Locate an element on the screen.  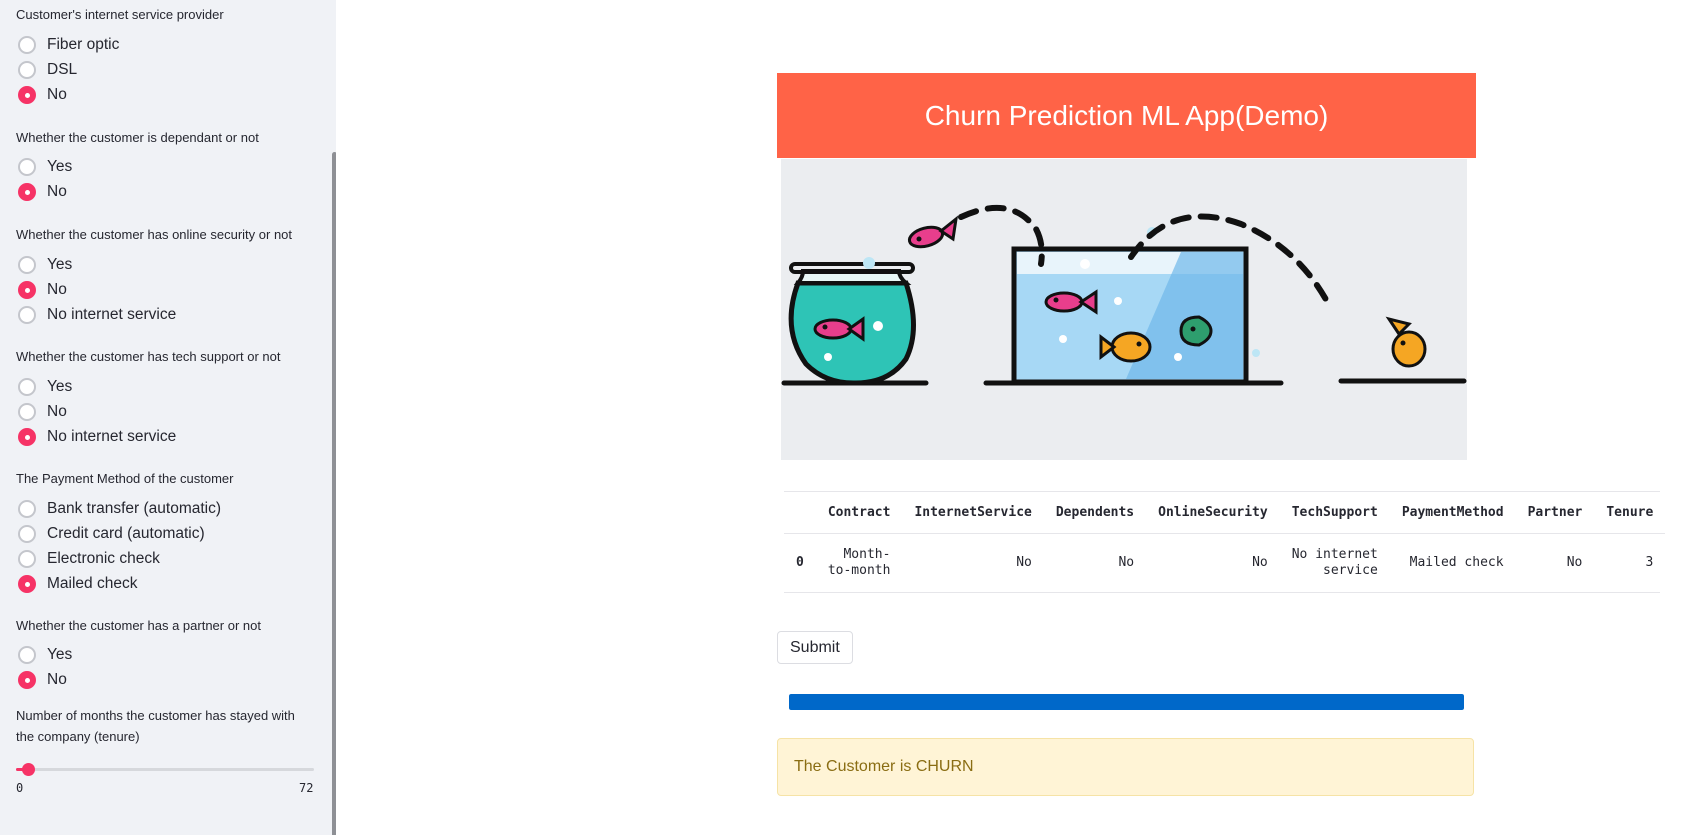
radio-label: Electronic check is located at coordinates (103, 558).